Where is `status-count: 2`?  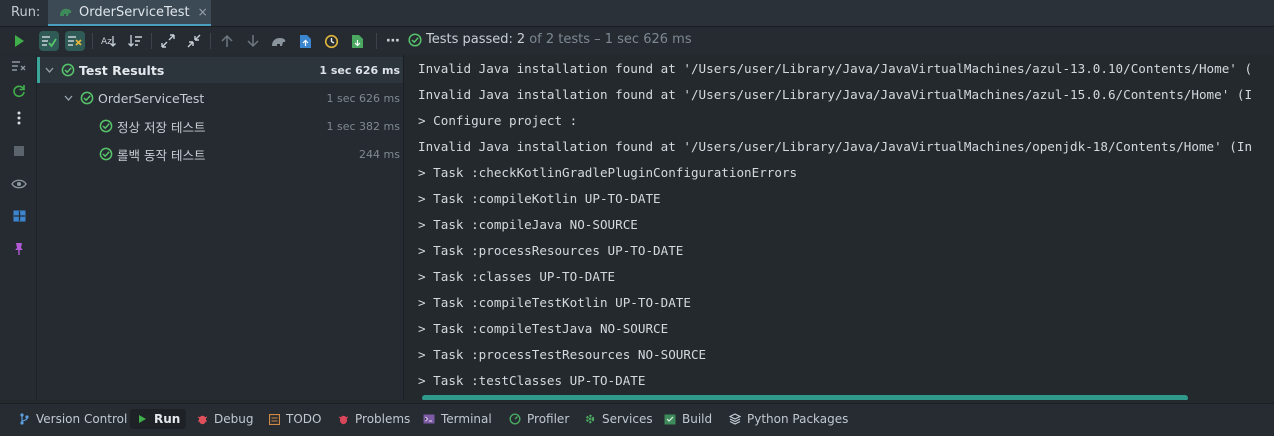
status-count: 2 is located at coordinates (521, 39).